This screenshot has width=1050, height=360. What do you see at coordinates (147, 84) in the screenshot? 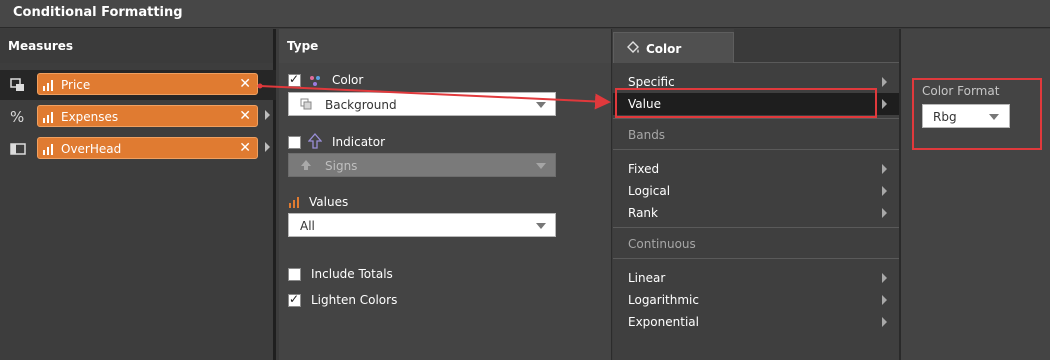
I see `measure-pill-price: Price ✕` at bounding box center [147, 84].